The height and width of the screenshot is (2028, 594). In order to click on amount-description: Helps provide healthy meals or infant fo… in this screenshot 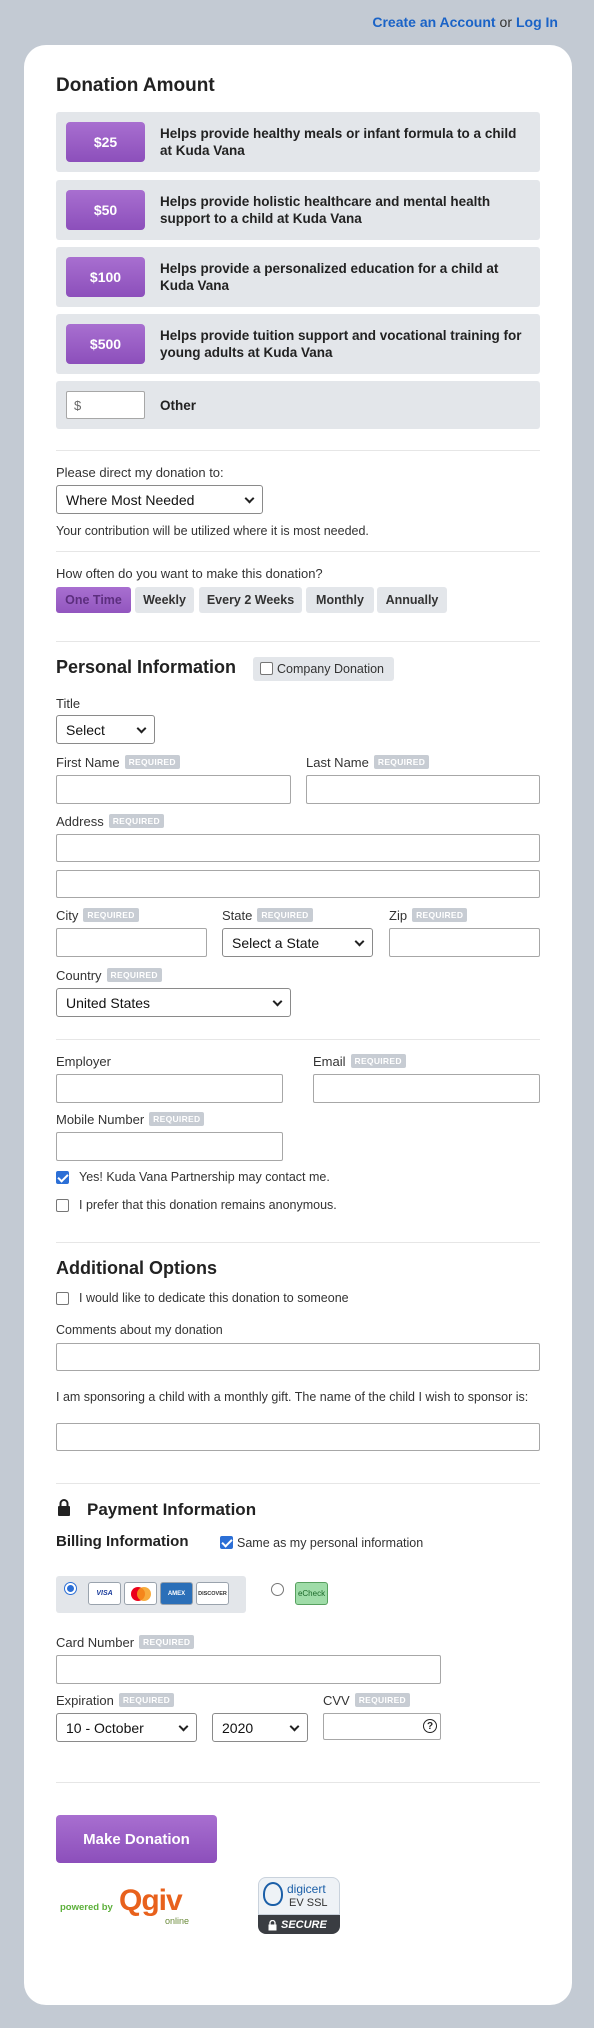, I will do `click(338, 142)`.